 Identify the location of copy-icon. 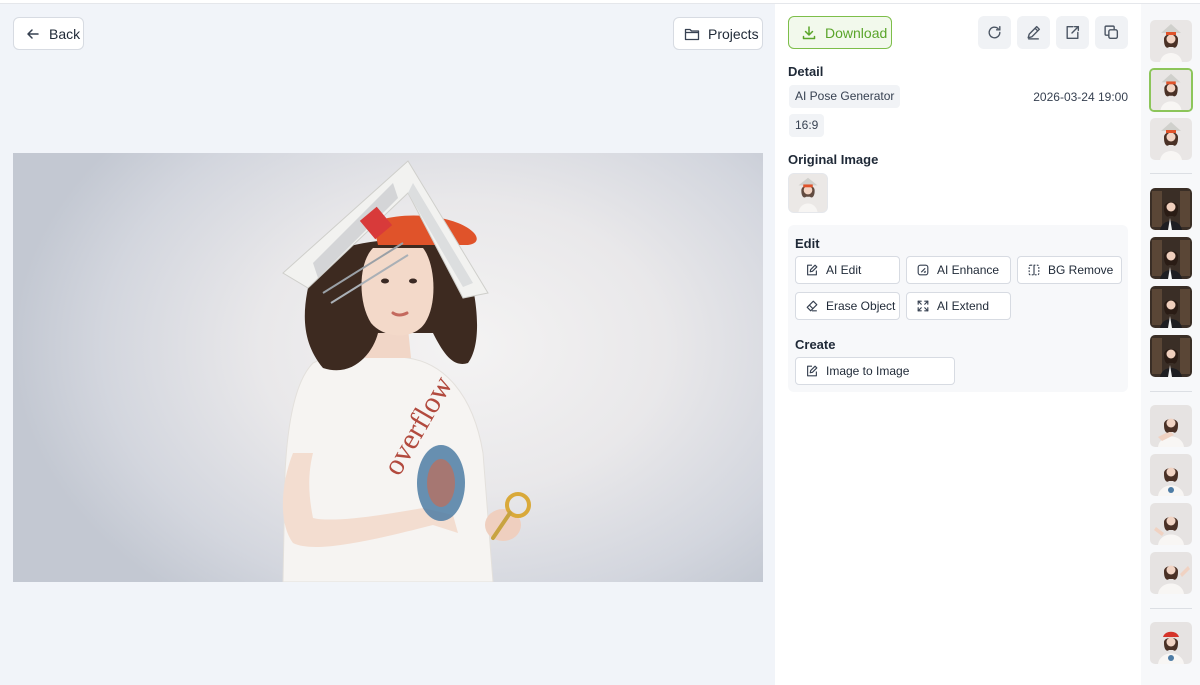
(1111, 32).